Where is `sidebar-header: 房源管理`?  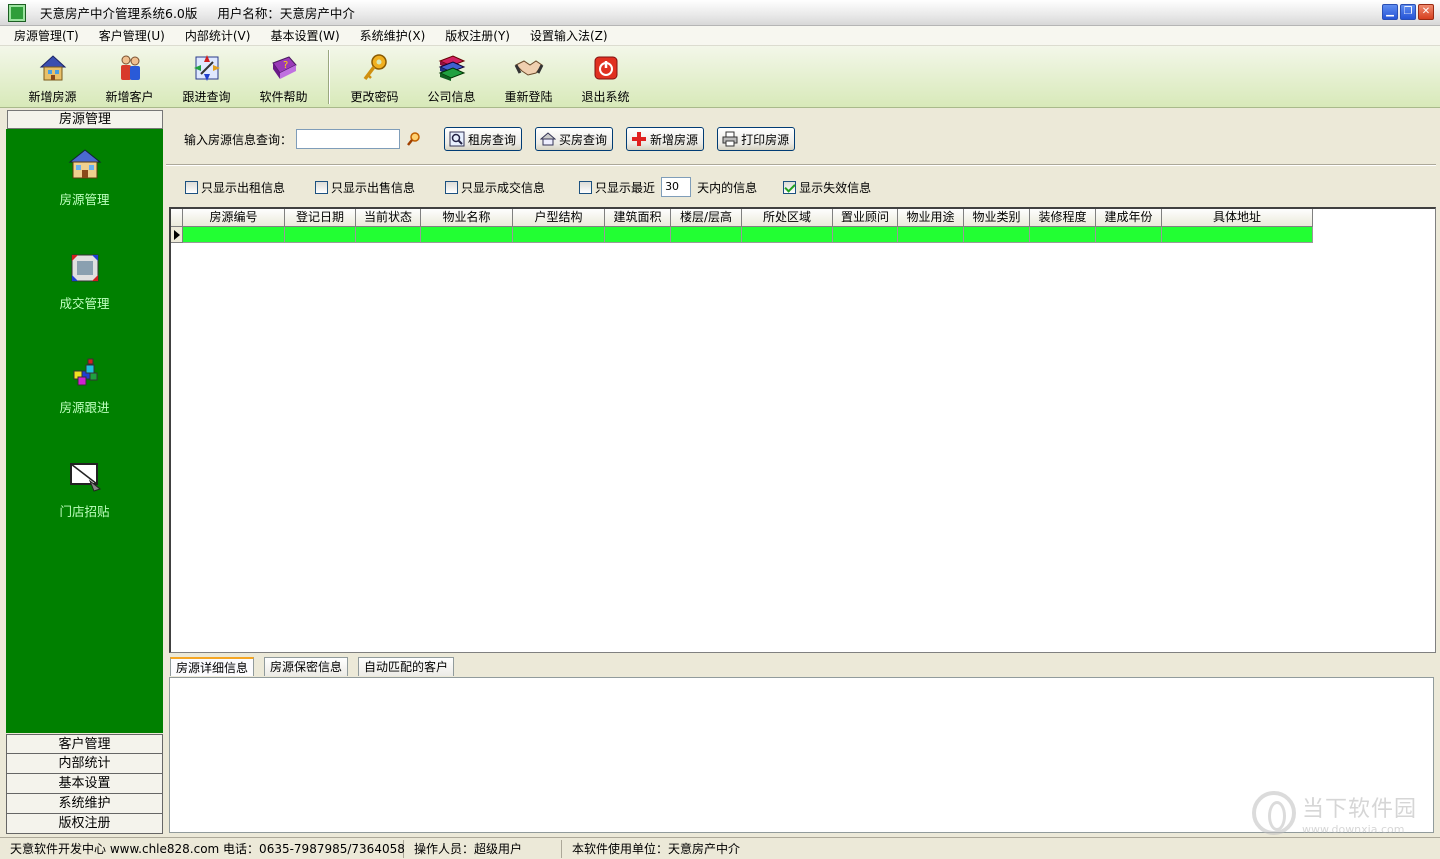 sidebar-header: 房源管理 is located at coordinates (85, 119).